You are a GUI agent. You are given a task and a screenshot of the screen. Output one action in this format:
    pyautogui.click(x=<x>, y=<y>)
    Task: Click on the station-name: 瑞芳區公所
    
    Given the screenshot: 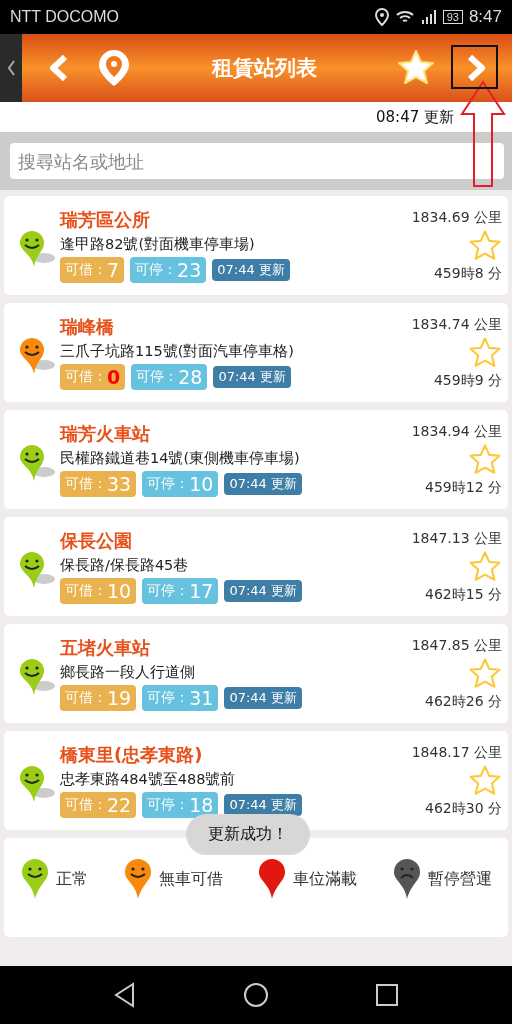 What is the action you would take?
    pyautogui.click(x=105, y=220)
    